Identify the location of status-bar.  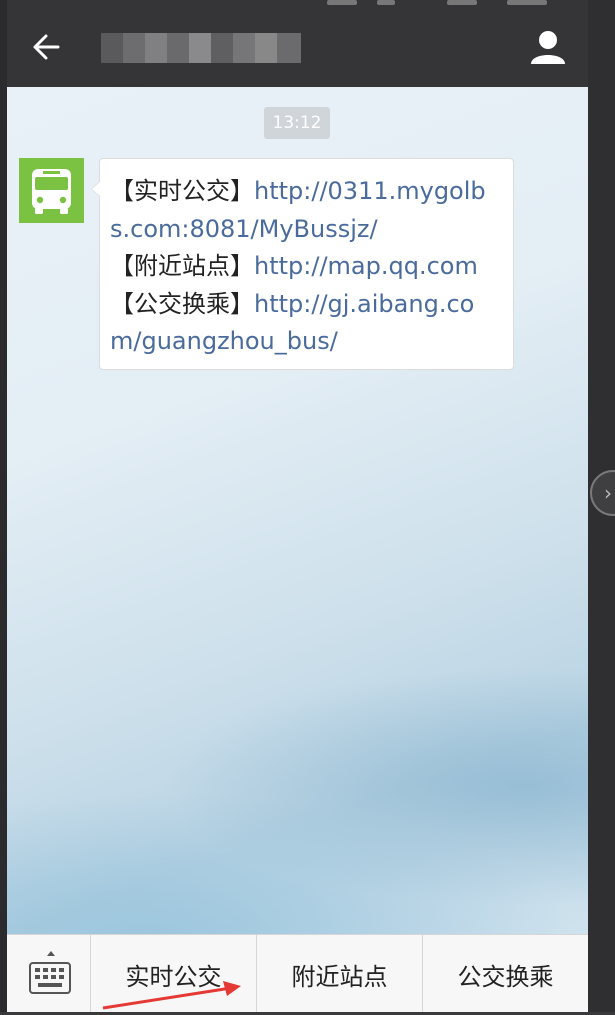
(437, 4).